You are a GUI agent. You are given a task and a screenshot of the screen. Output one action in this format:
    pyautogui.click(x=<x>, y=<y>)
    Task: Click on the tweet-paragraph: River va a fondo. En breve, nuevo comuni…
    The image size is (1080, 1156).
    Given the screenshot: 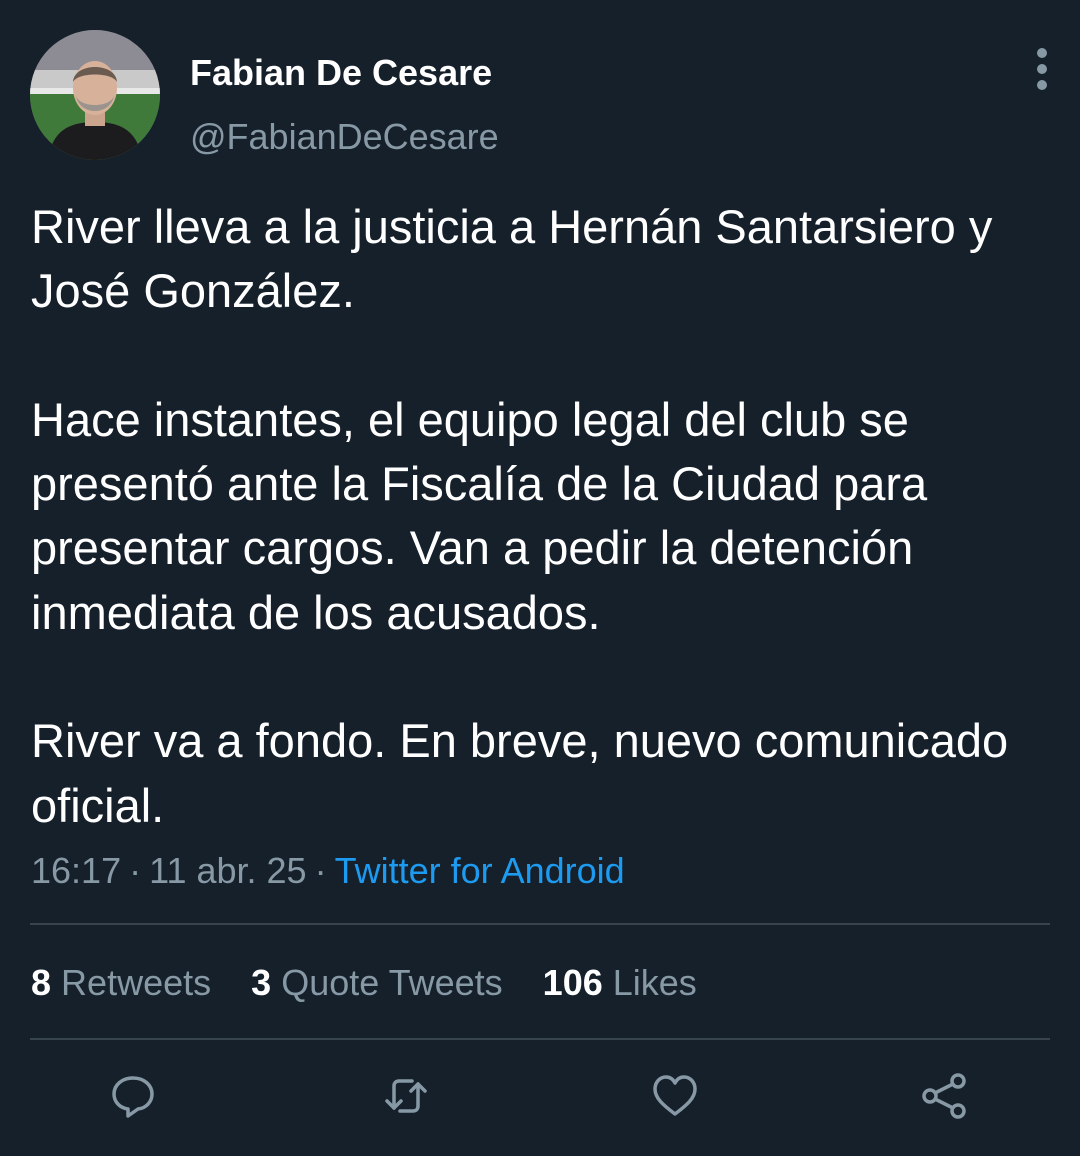 What is the action you would take?
    pyautogui.click(x=520, y=773)
    